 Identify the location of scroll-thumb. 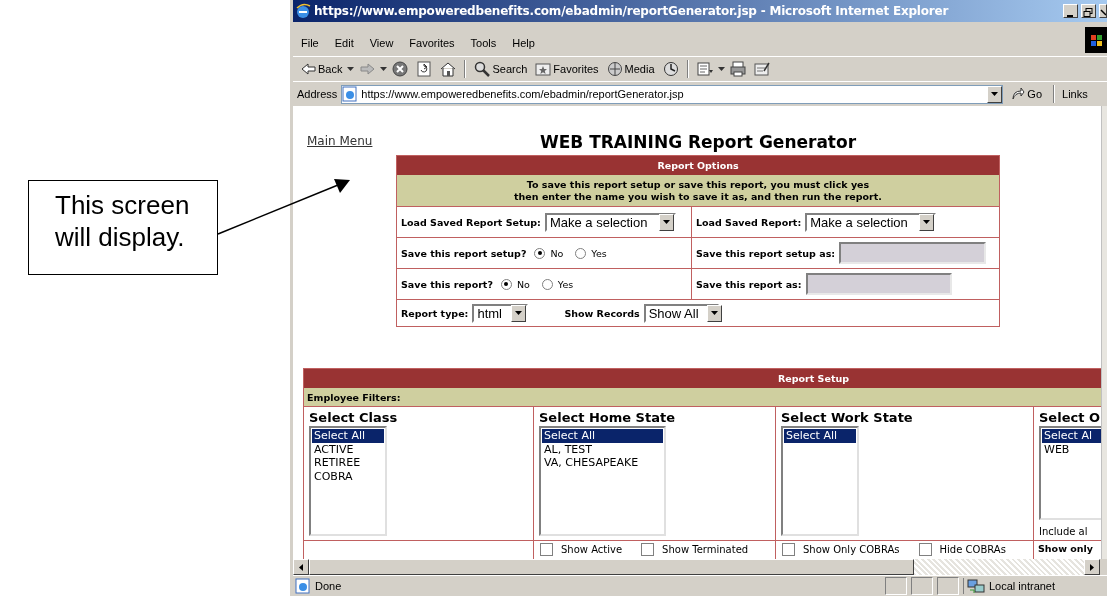
(611, 567).